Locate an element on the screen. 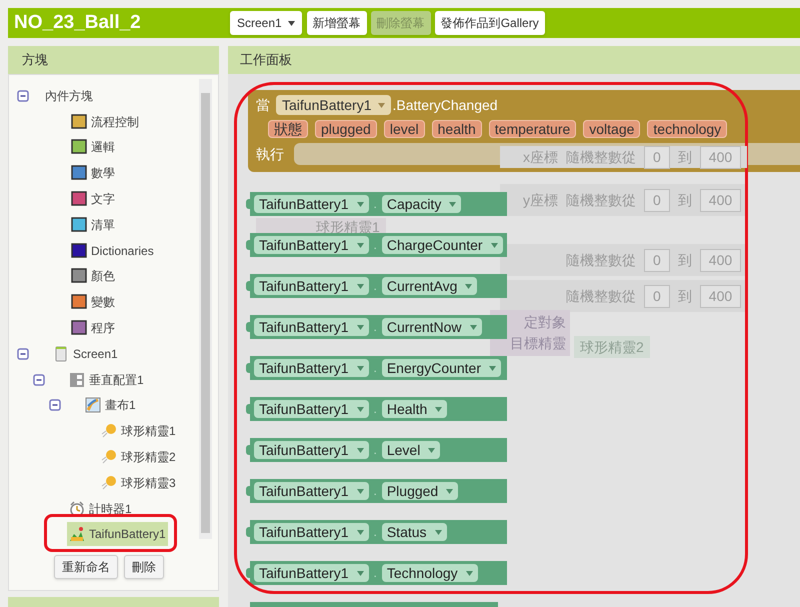 The height and width of the screenshot is (607, 800). ghost-text: 球形精靈2 is located at coordinates (612, 347).